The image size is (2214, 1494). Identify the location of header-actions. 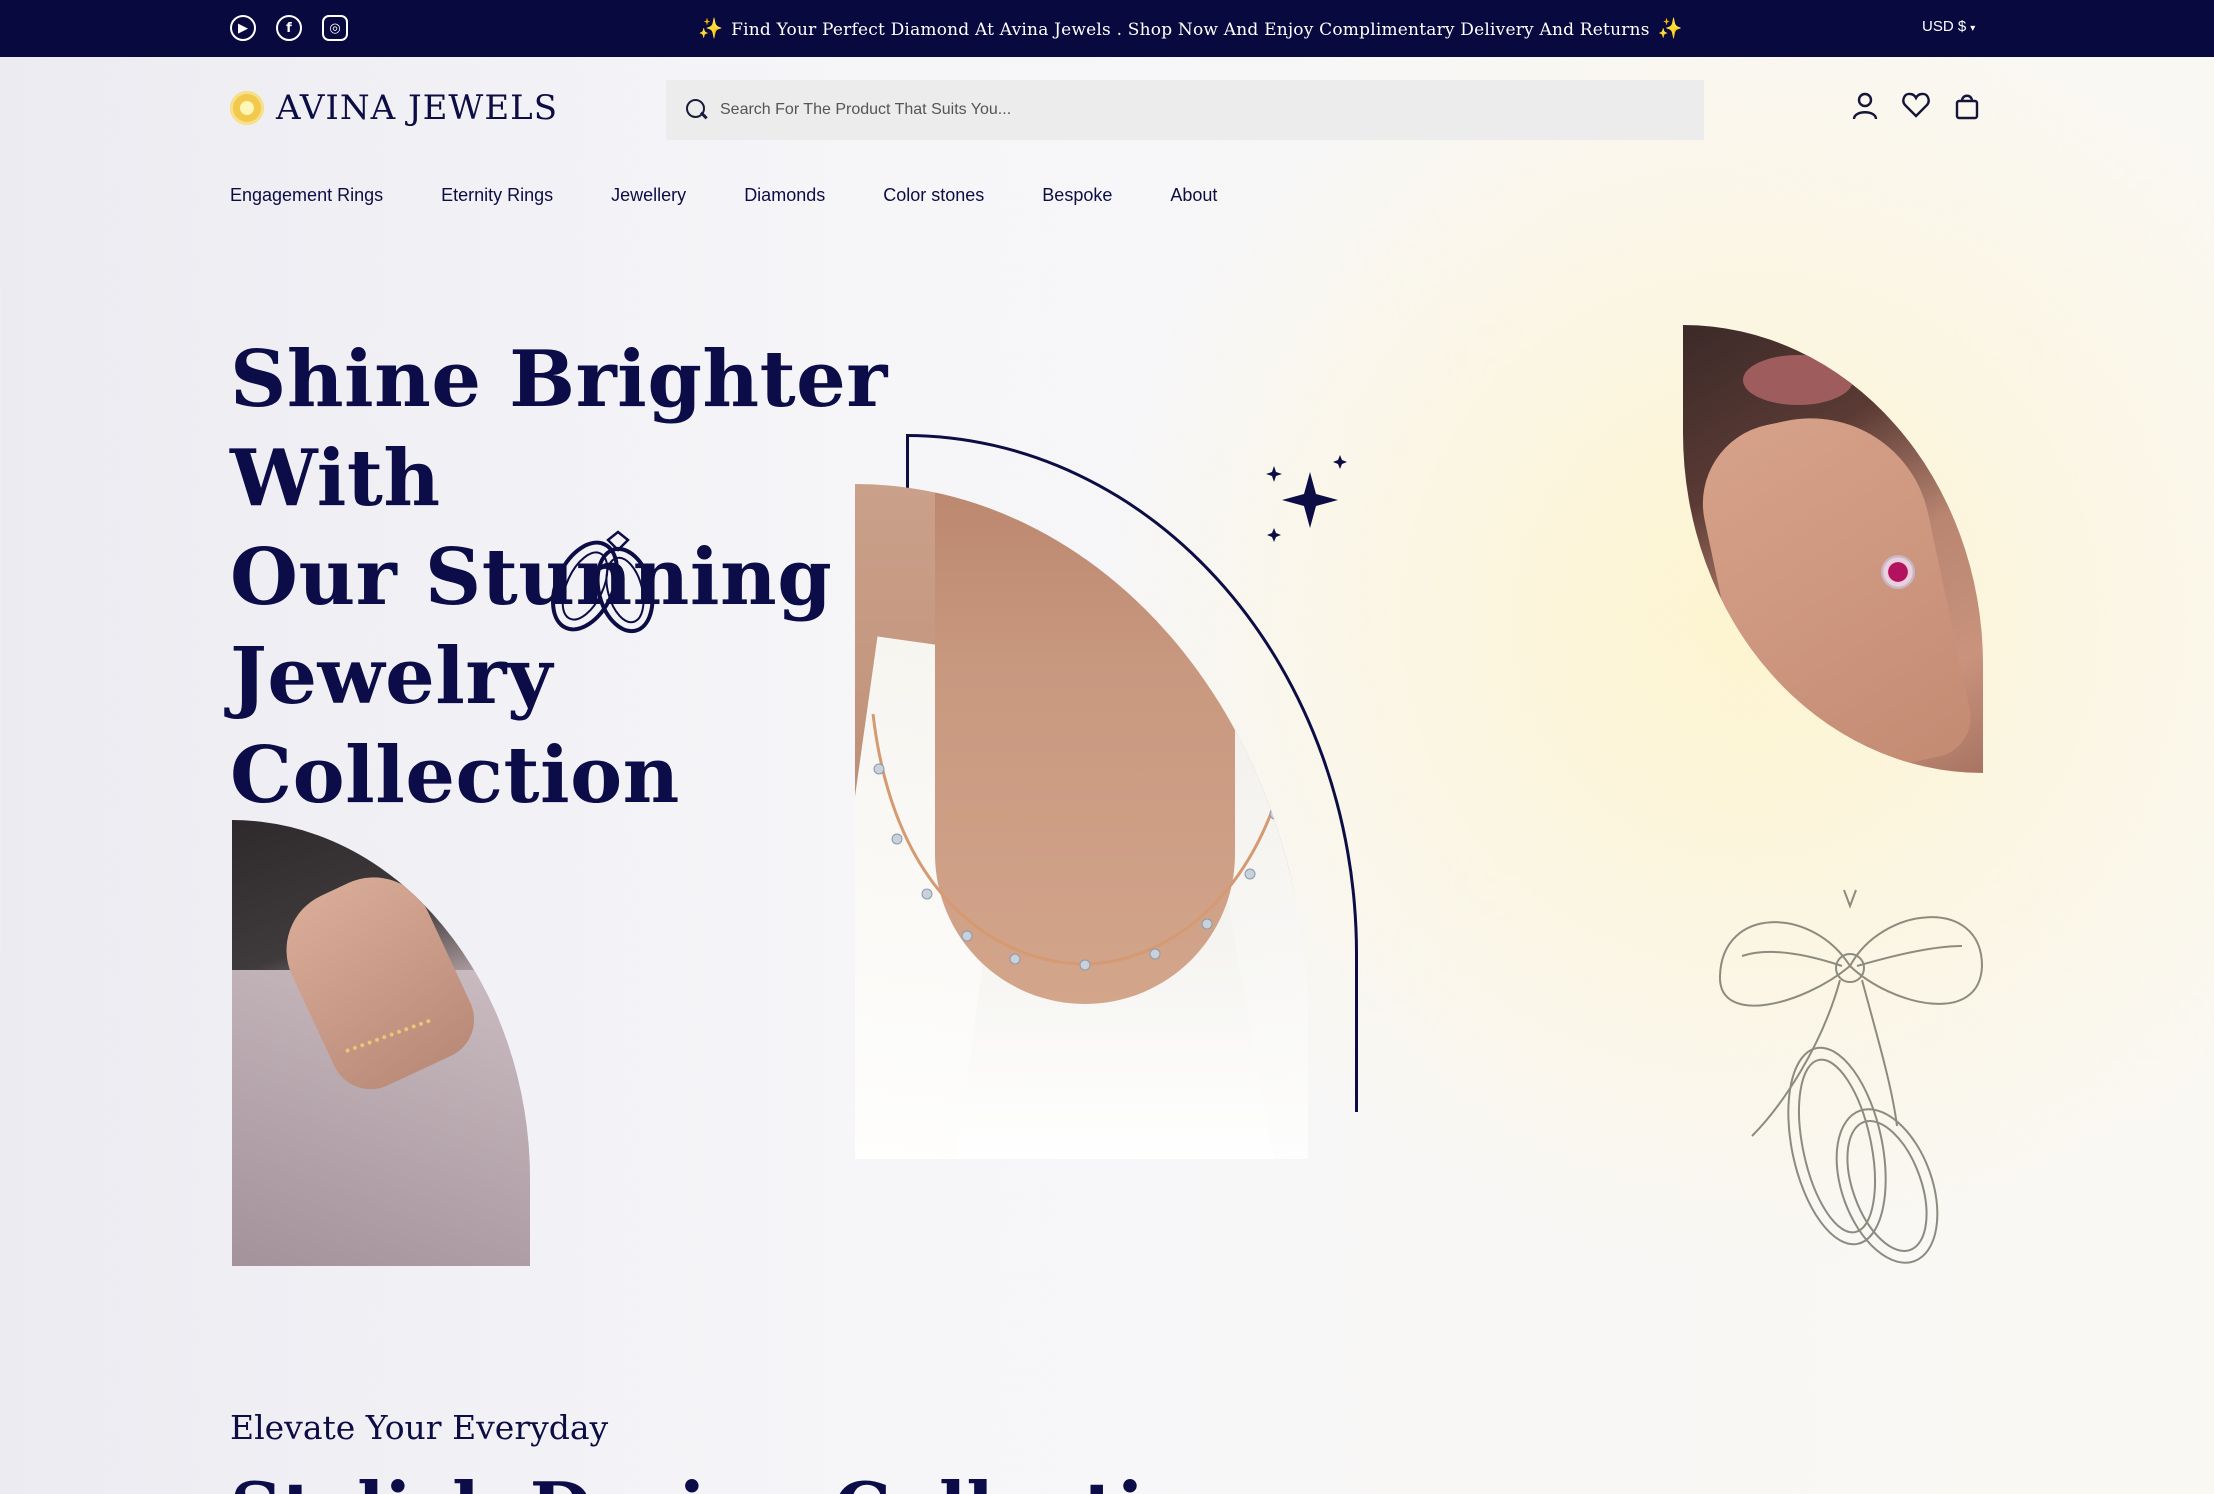
(1916, 108).